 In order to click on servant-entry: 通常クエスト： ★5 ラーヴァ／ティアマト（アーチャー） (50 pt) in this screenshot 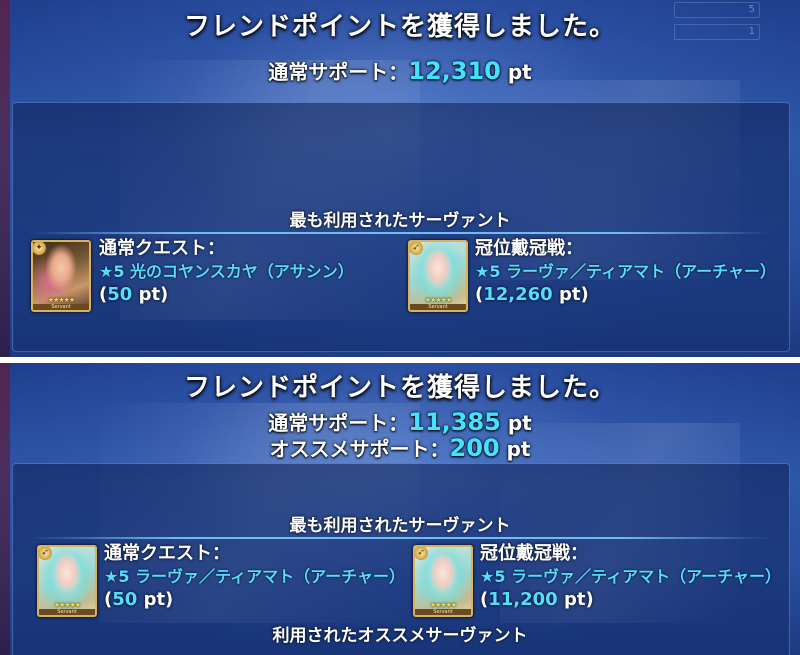, I will do `click(254, 577)`.